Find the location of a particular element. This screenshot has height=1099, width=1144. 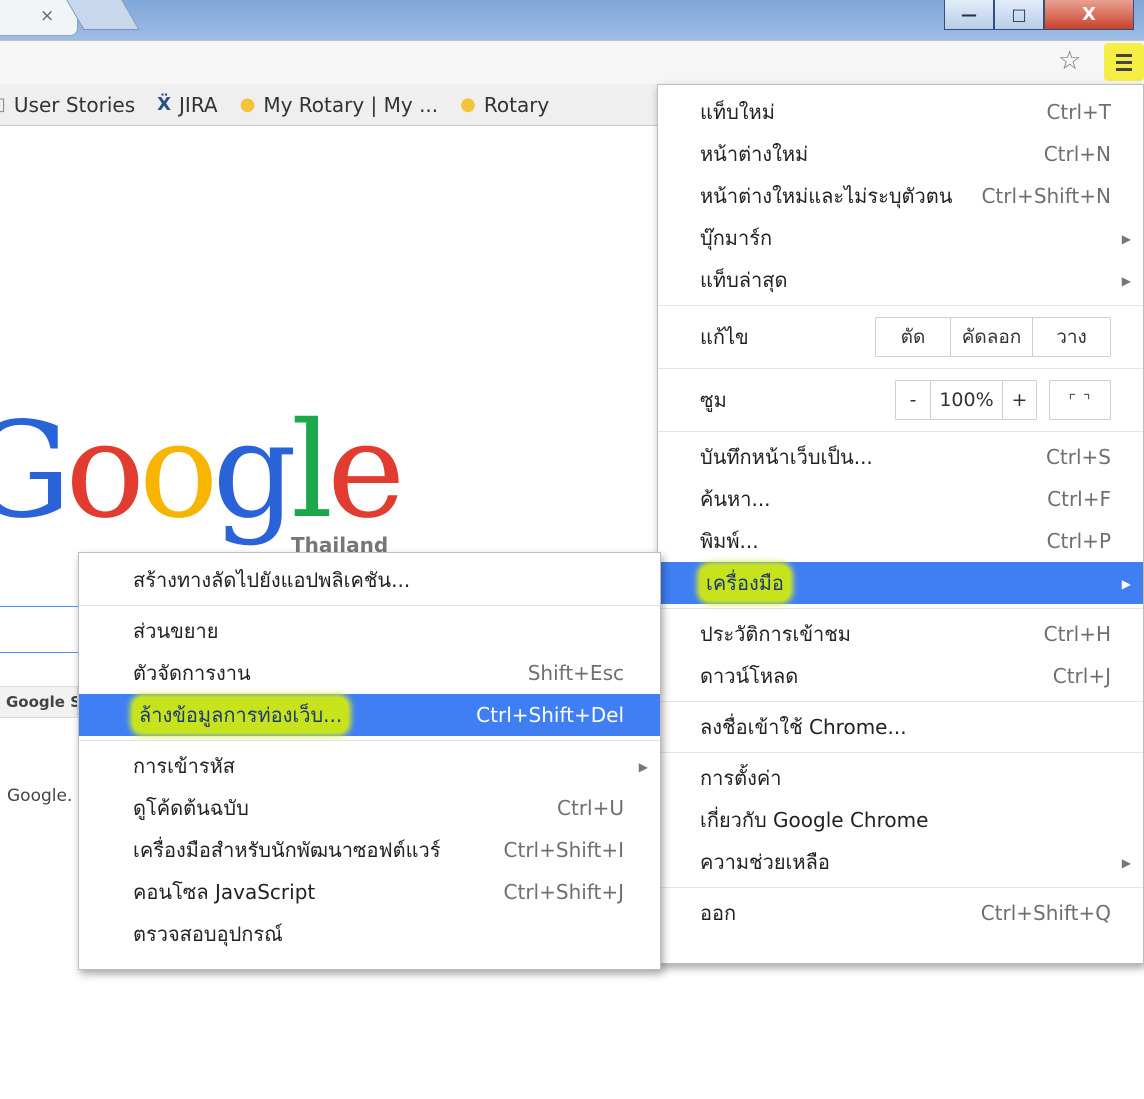

menu-item-label: เครื่องมือ is located at coordinates (745, 583).